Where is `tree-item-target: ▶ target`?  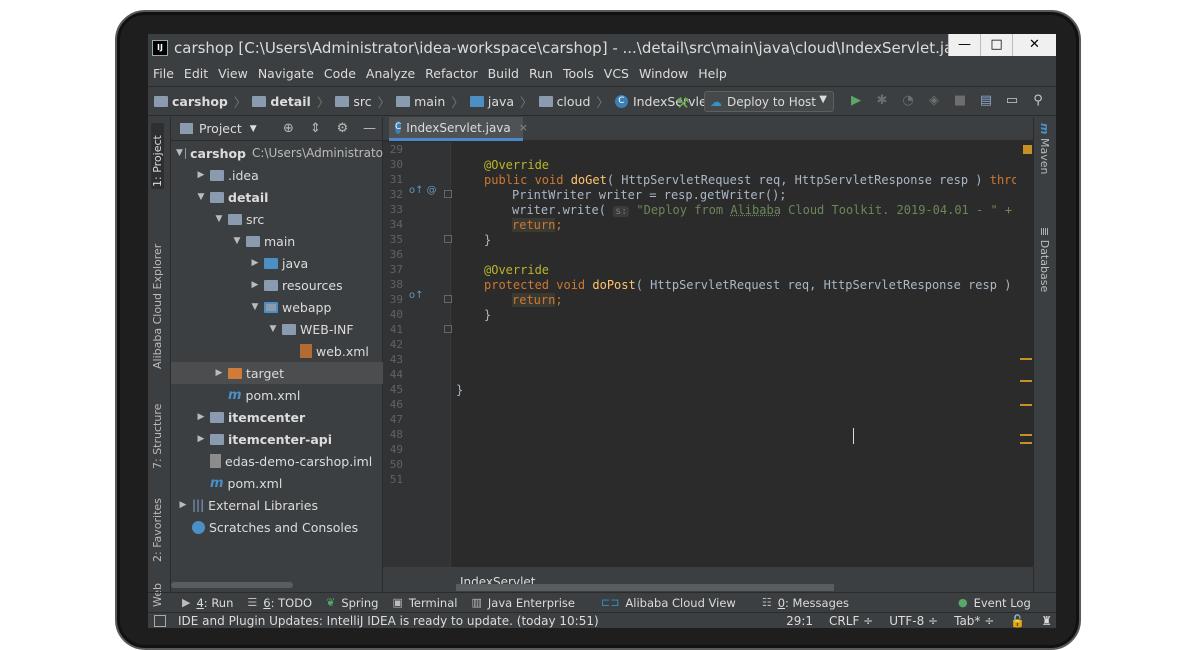 tree-item-target: ▶ target is located at coordinates (277, 373).